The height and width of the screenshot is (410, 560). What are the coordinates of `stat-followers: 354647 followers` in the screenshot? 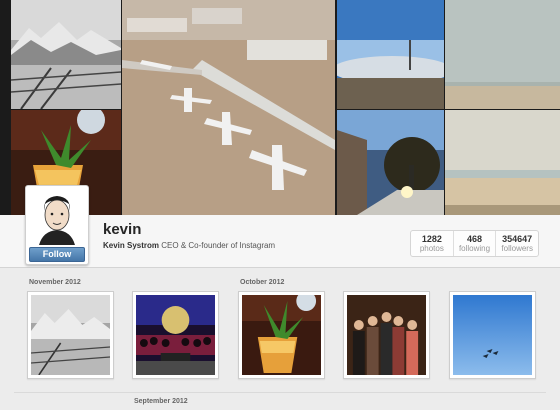 It's located at (517, 243).